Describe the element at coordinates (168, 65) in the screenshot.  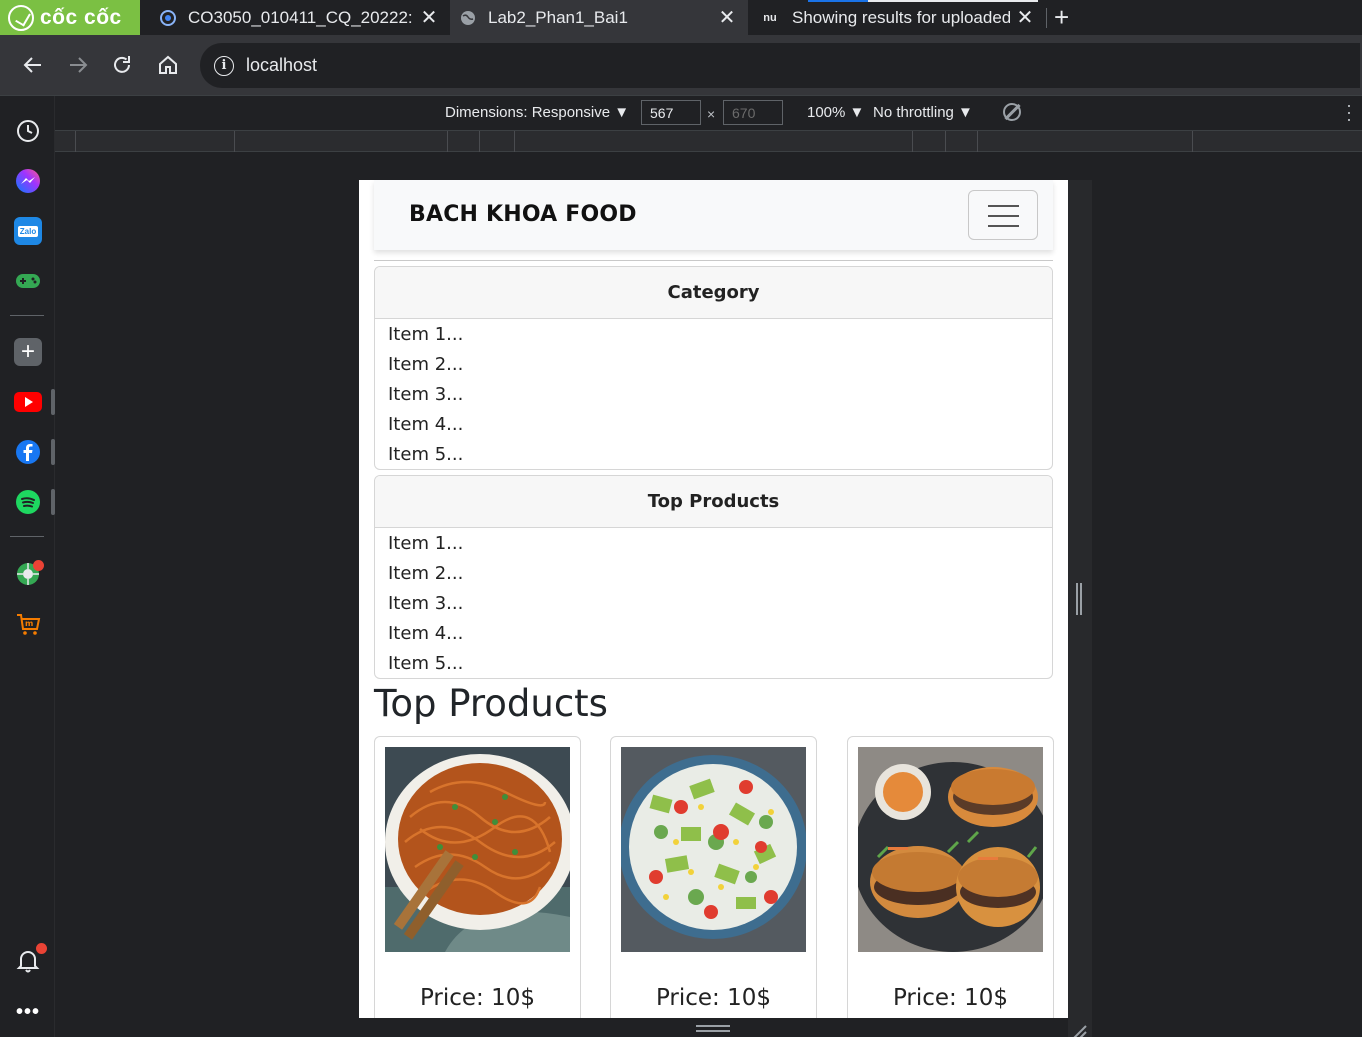
I see `home-icon` at that location.